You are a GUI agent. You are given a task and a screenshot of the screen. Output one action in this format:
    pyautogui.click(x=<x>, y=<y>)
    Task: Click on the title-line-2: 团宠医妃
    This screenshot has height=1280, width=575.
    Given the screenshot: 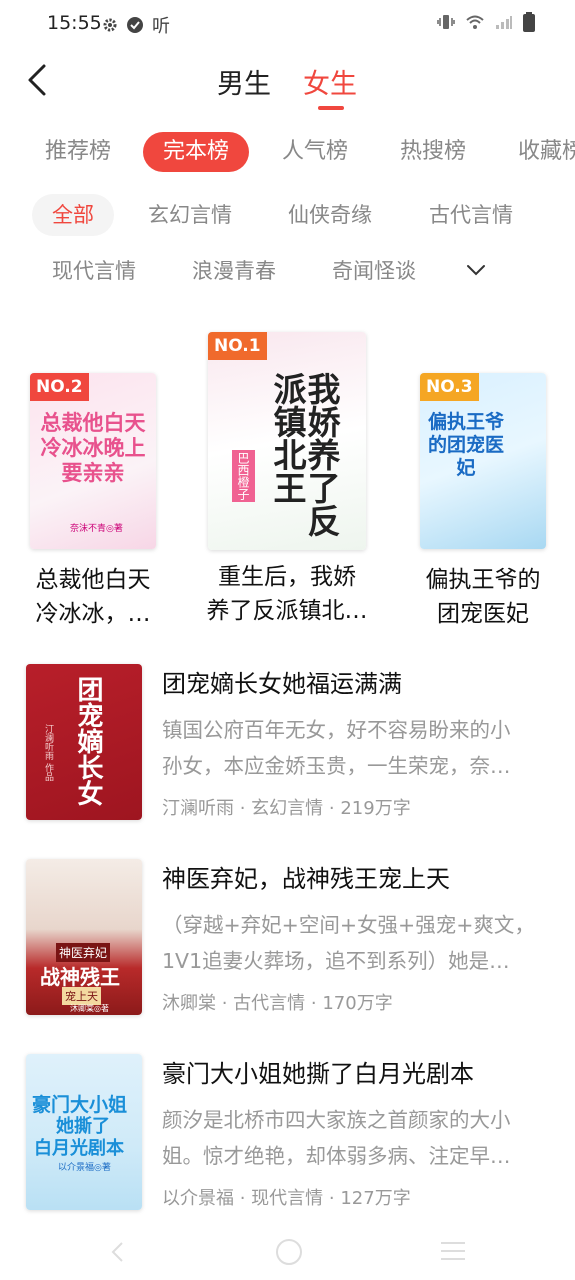 What is the action you would take?
    pyautogui.click(x=483, y=614)
    